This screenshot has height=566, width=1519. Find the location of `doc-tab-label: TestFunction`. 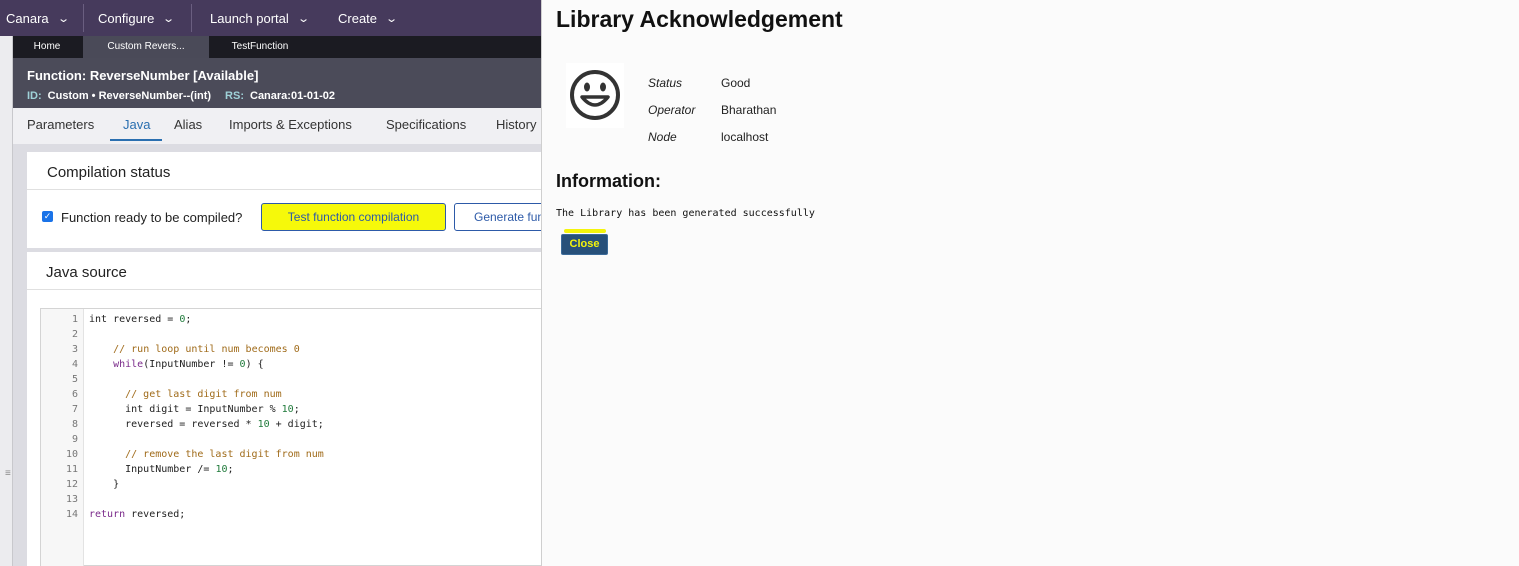

doc-tab-label: TestFunction is located at coordinates (260, 46).